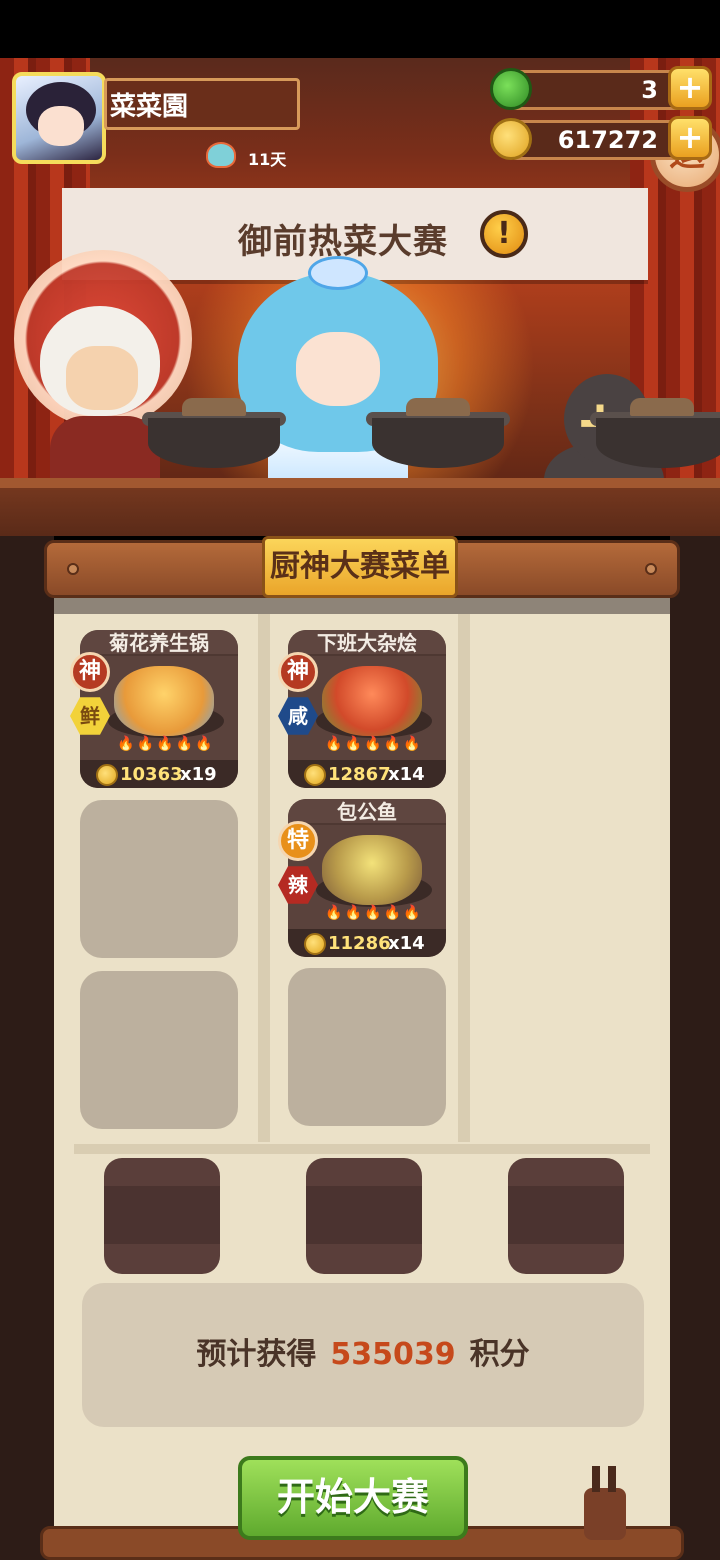  I want to click on info-alert-icon: !, so click(504, 234).